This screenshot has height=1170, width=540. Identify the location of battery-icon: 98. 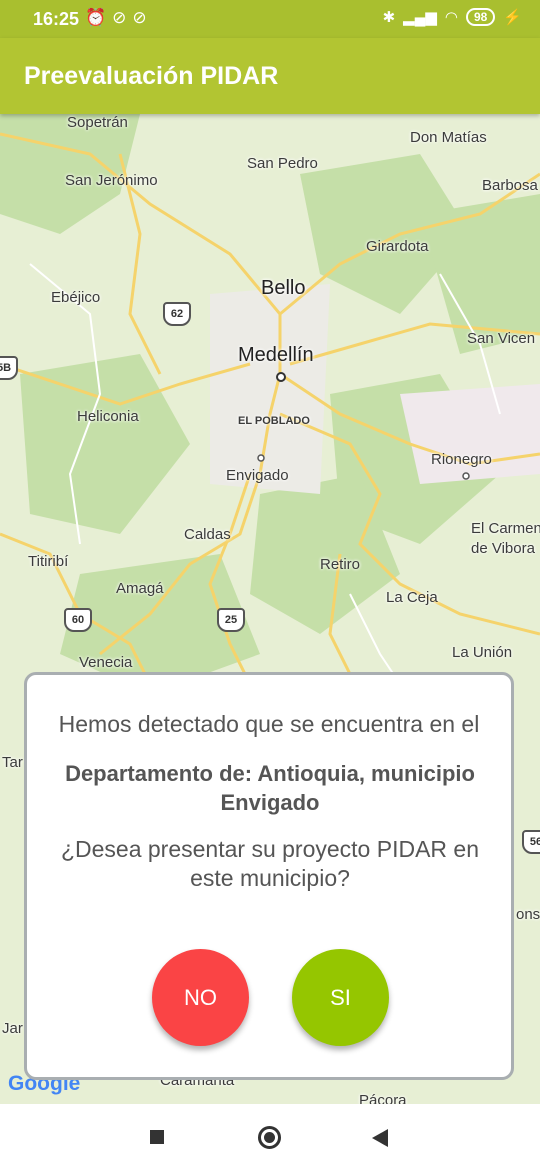
(480, 17).